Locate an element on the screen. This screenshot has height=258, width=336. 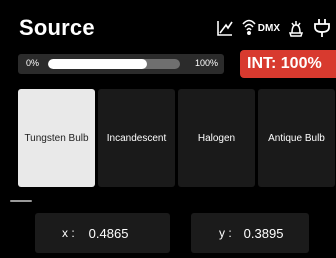
header-icons: DMX is located at coordinates (273, 28).